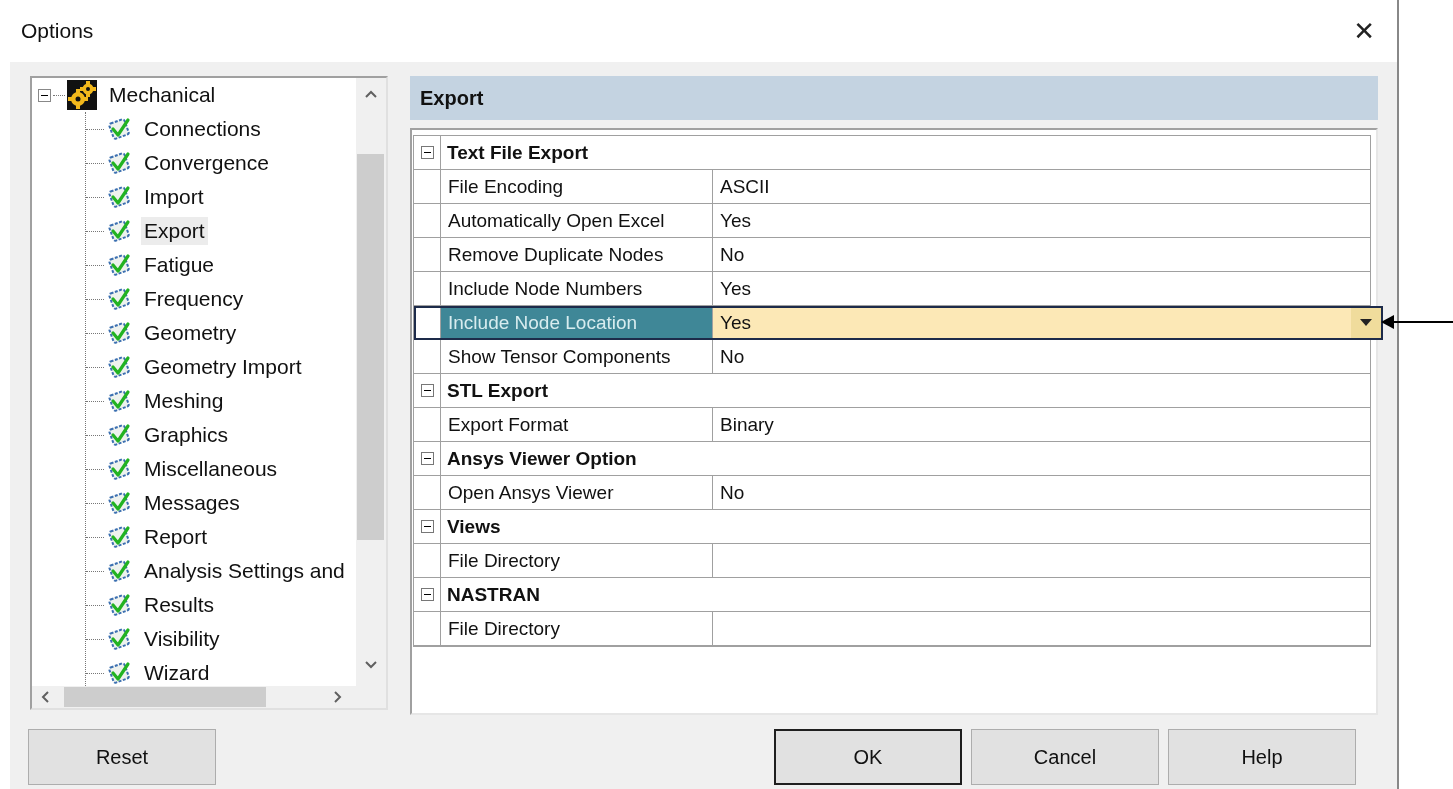 This screenshot has width=1453, height=789. I want to click on property-name: Automatically Open Excel, so click(577, 220).